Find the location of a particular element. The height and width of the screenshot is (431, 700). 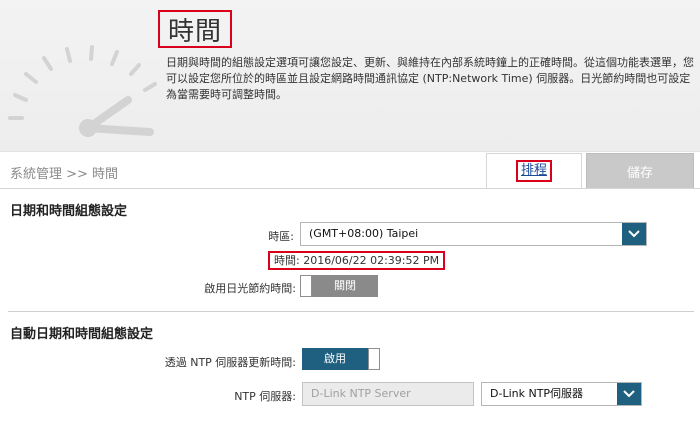

ntp-toggle: 啟用 is located at coordinates (341, 359).